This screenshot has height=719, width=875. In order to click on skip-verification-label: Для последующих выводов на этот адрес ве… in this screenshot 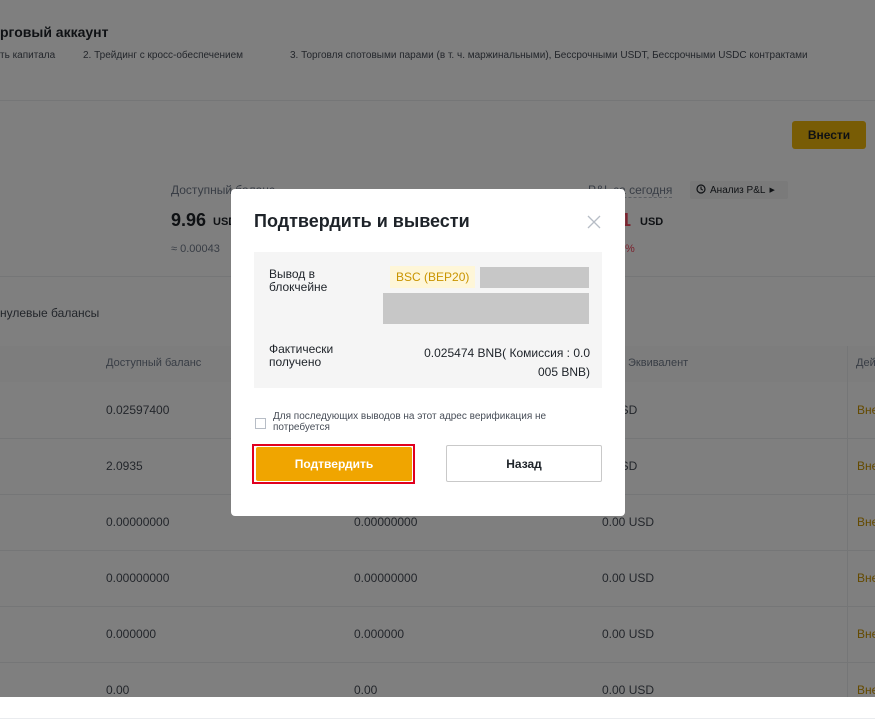, I will do `click(438, 422)`.